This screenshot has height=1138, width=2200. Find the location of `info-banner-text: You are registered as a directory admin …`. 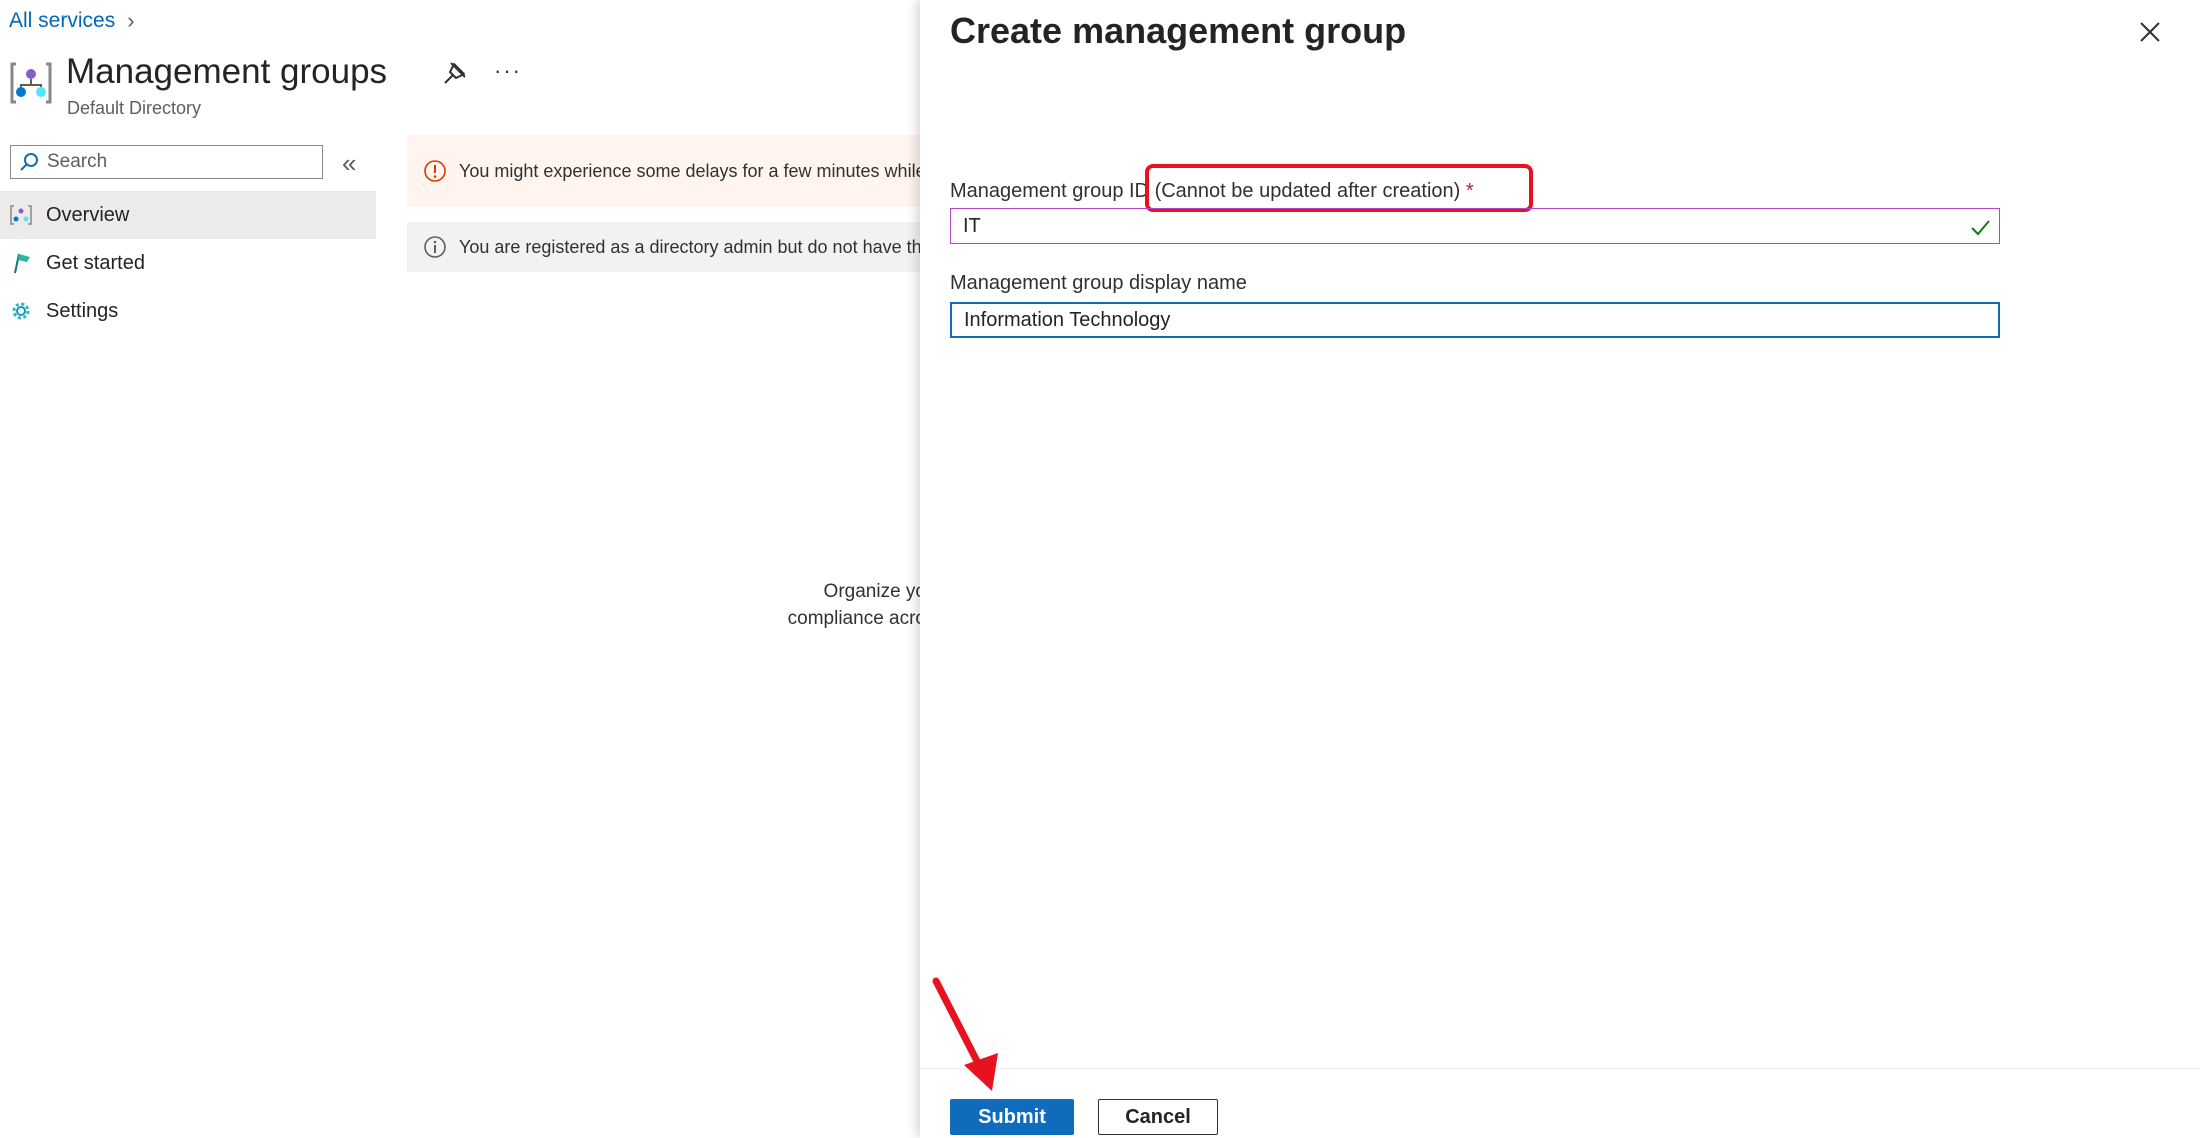

info-banner-text: You are registered as a directory admin … is located at coordinates (690, 246).